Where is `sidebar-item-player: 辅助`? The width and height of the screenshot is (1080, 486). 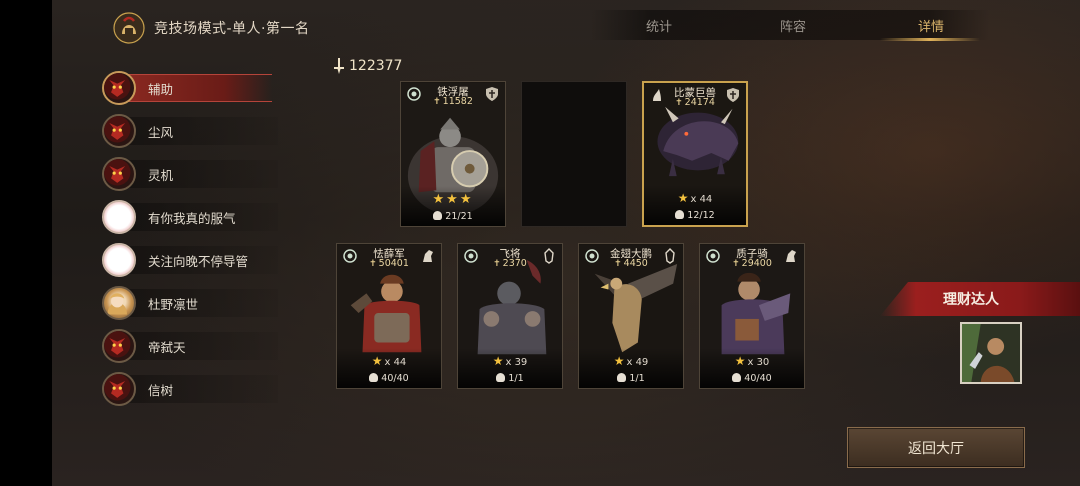
sidebar-item-player: 辅助 is located at coordinates (190, 88).